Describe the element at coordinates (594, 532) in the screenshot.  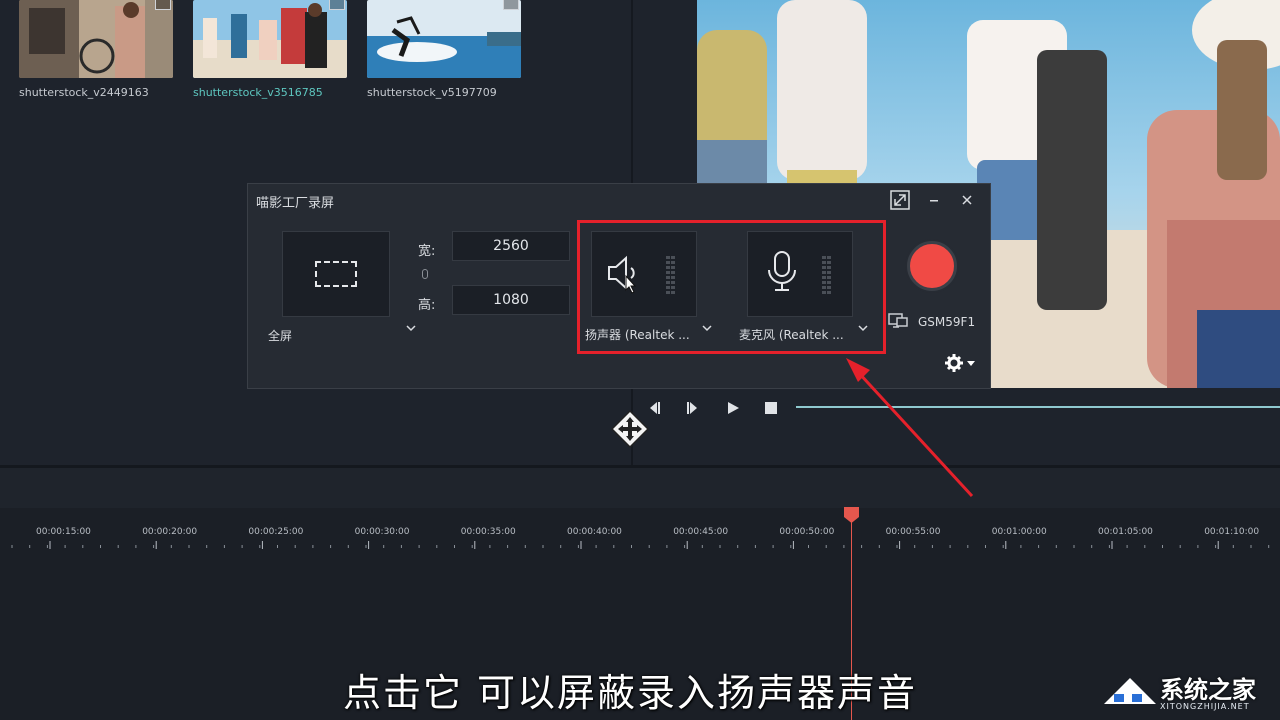
I see `timeline-tick-label: 00:00:40:00` at that location.